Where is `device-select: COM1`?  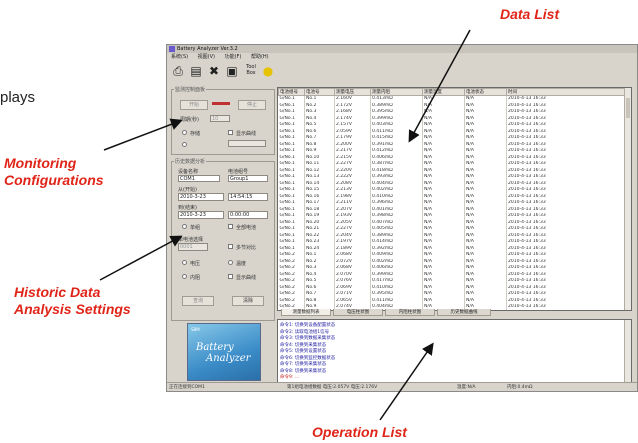 device-select: COM1 is located at coordinates (199, 178).